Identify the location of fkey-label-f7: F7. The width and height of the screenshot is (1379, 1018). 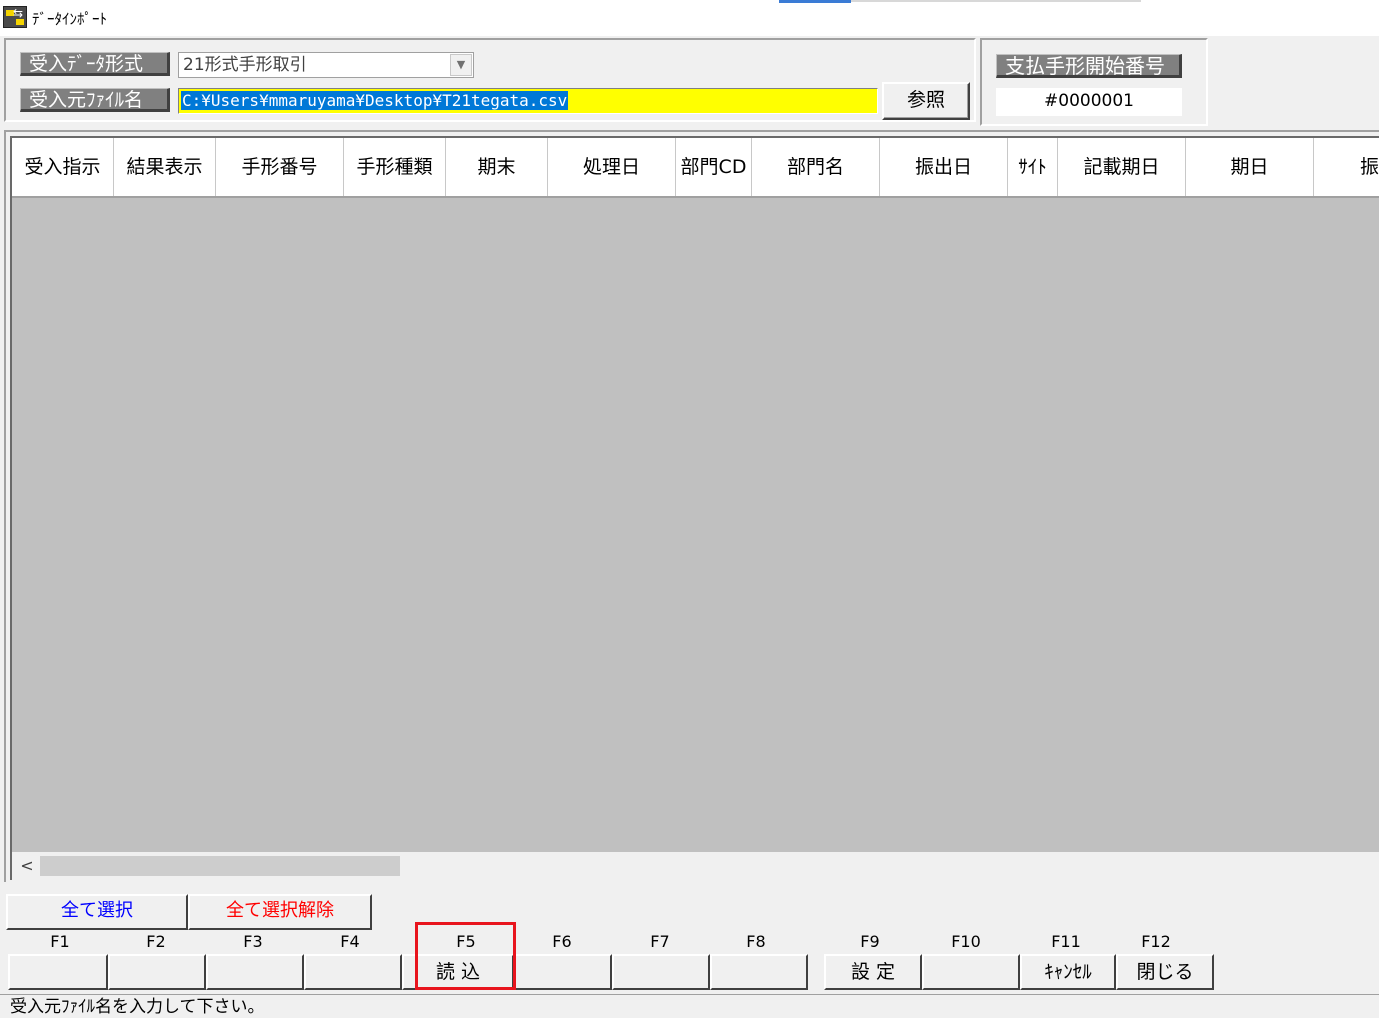
(660, 941).